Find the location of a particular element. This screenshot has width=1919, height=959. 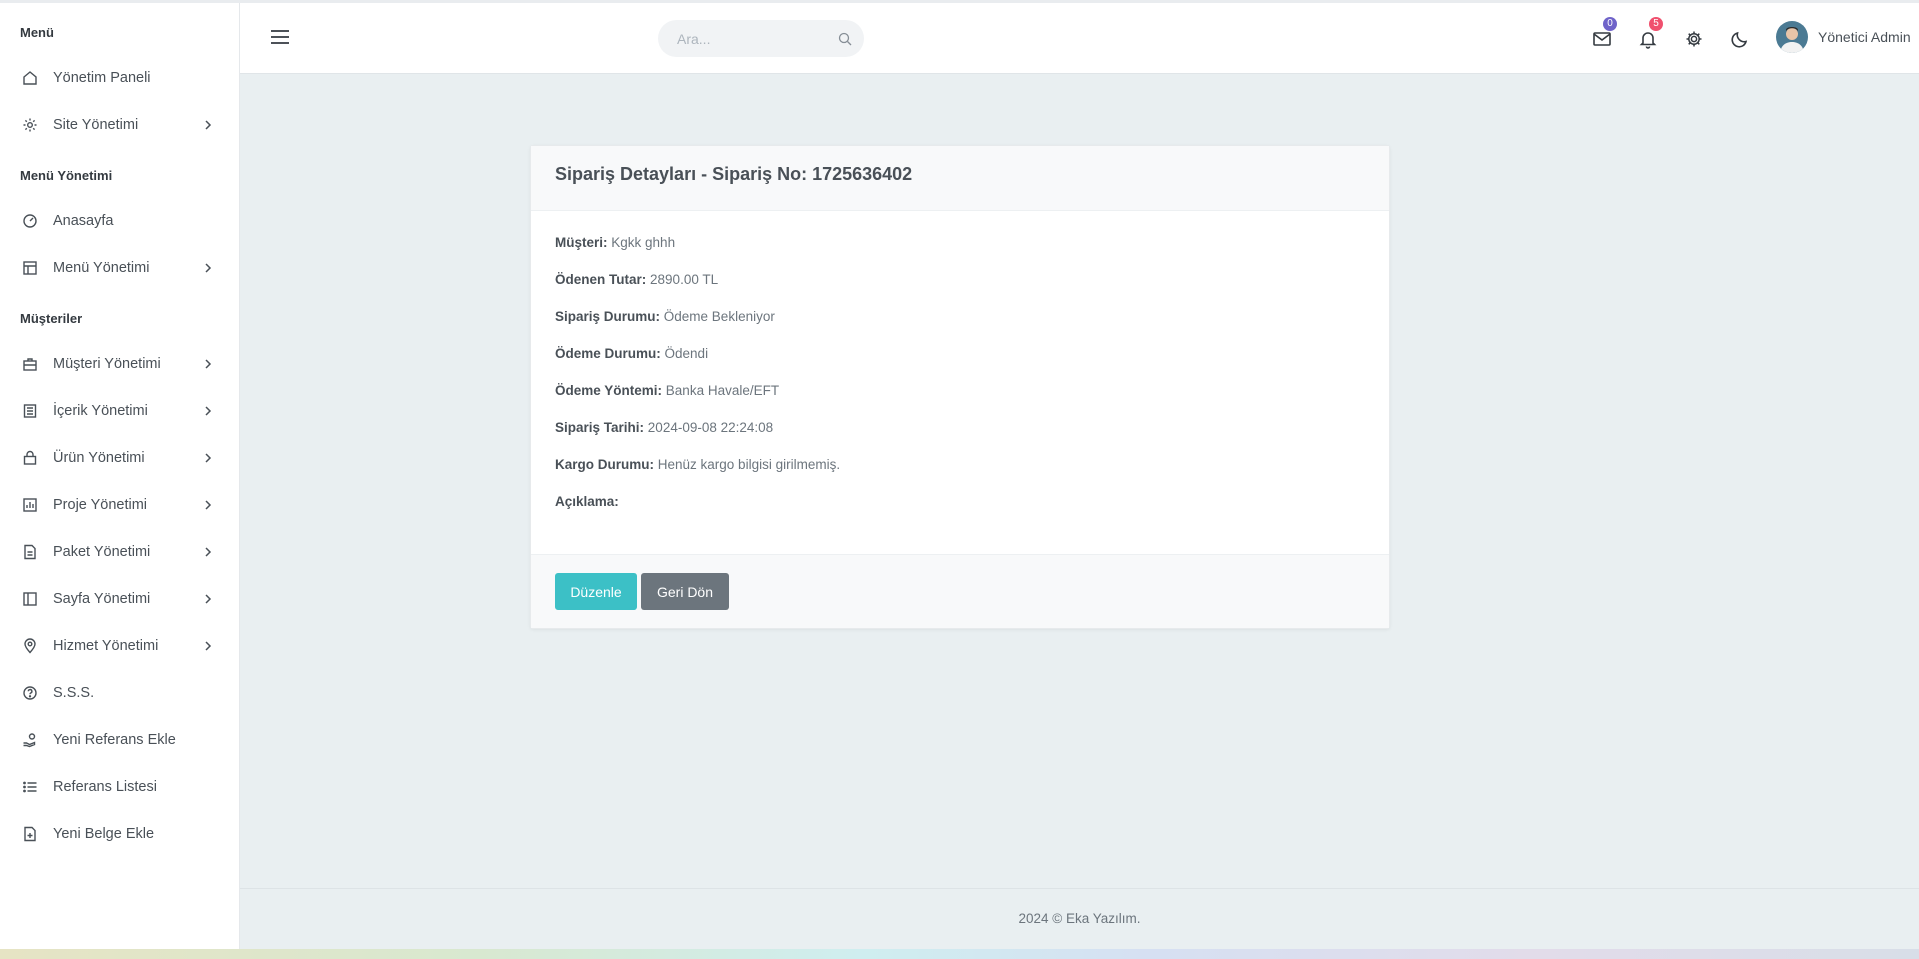

field-value: Kgkk ghhh is located at coordinates (643, 242).